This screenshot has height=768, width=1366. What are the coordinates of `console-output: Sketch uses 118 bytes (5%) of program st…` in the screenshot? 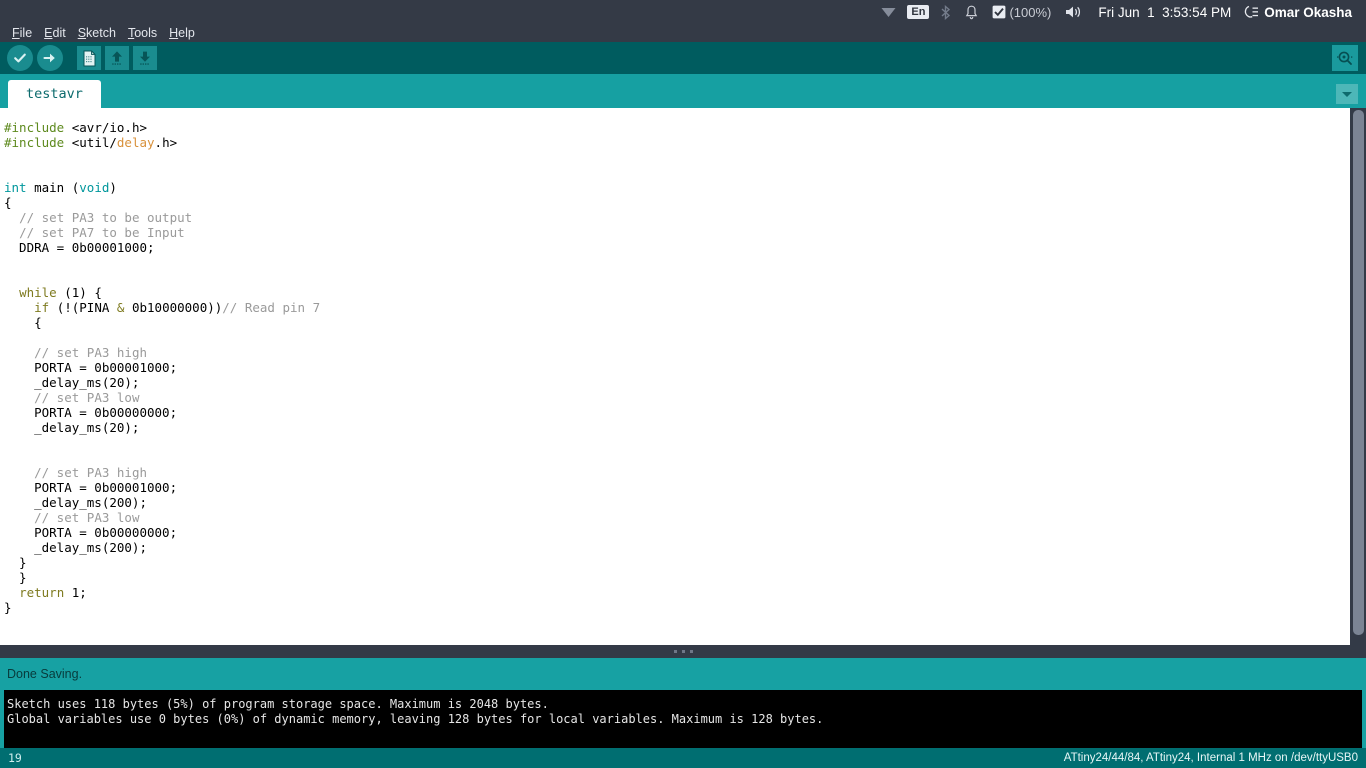 It's located at (683, 719).